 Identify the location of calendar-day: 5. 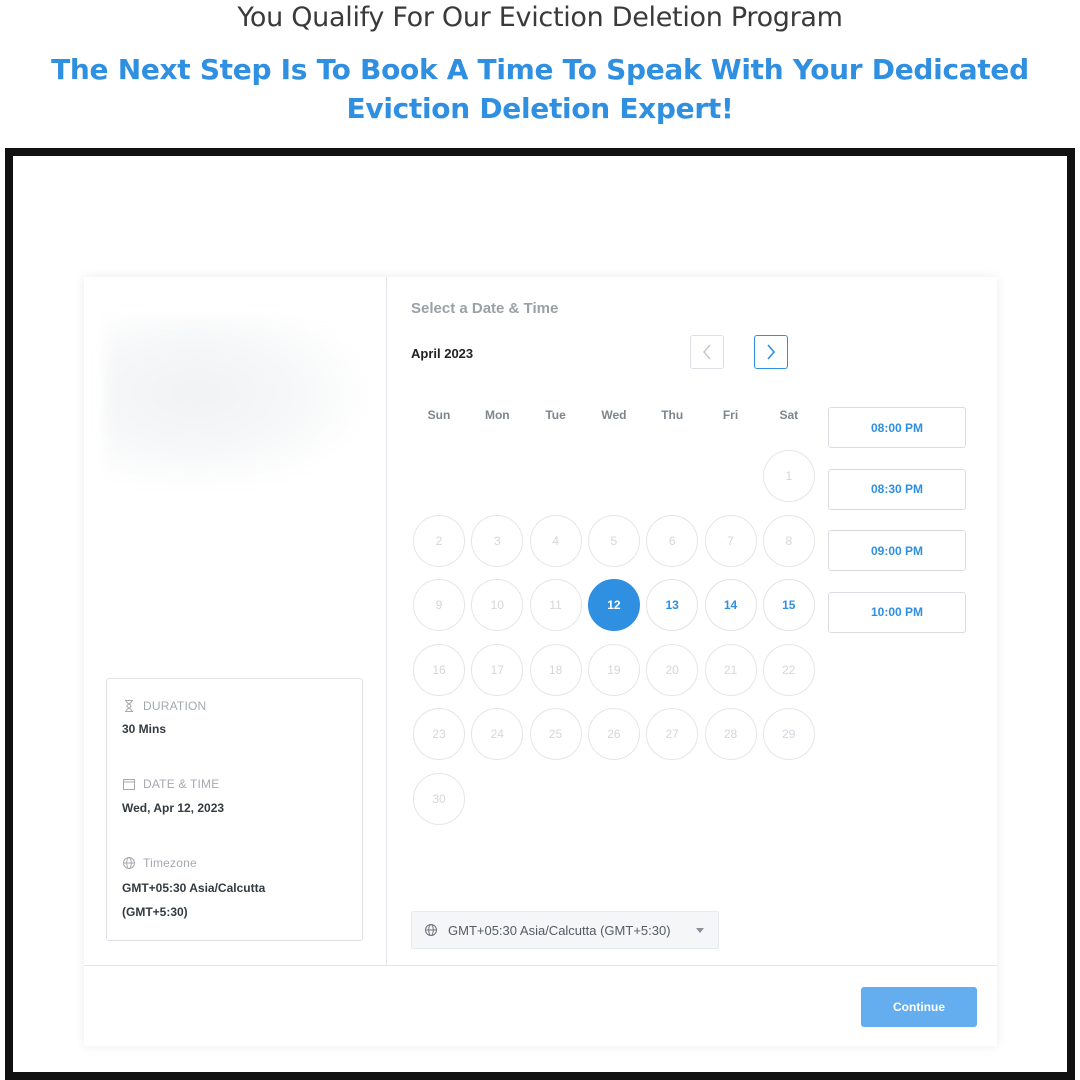
(613, 540).